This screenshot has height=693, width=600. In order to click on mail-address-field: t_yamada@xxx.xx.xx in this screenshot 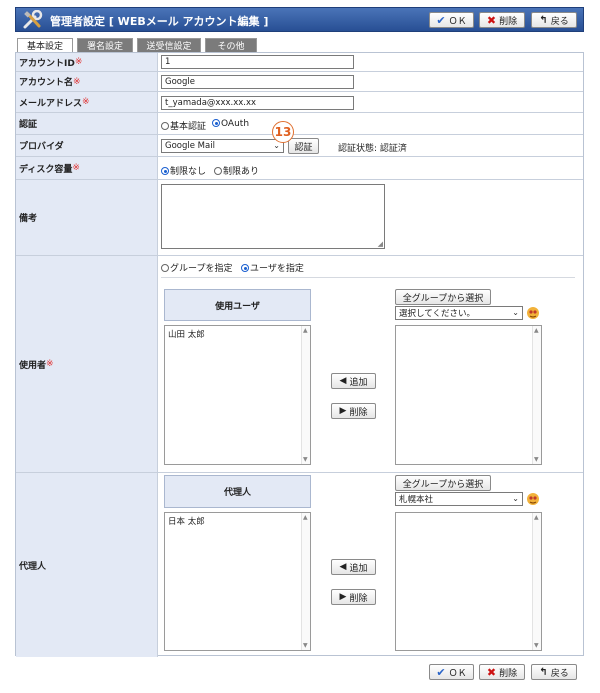, I will do `click(257, 103)`.